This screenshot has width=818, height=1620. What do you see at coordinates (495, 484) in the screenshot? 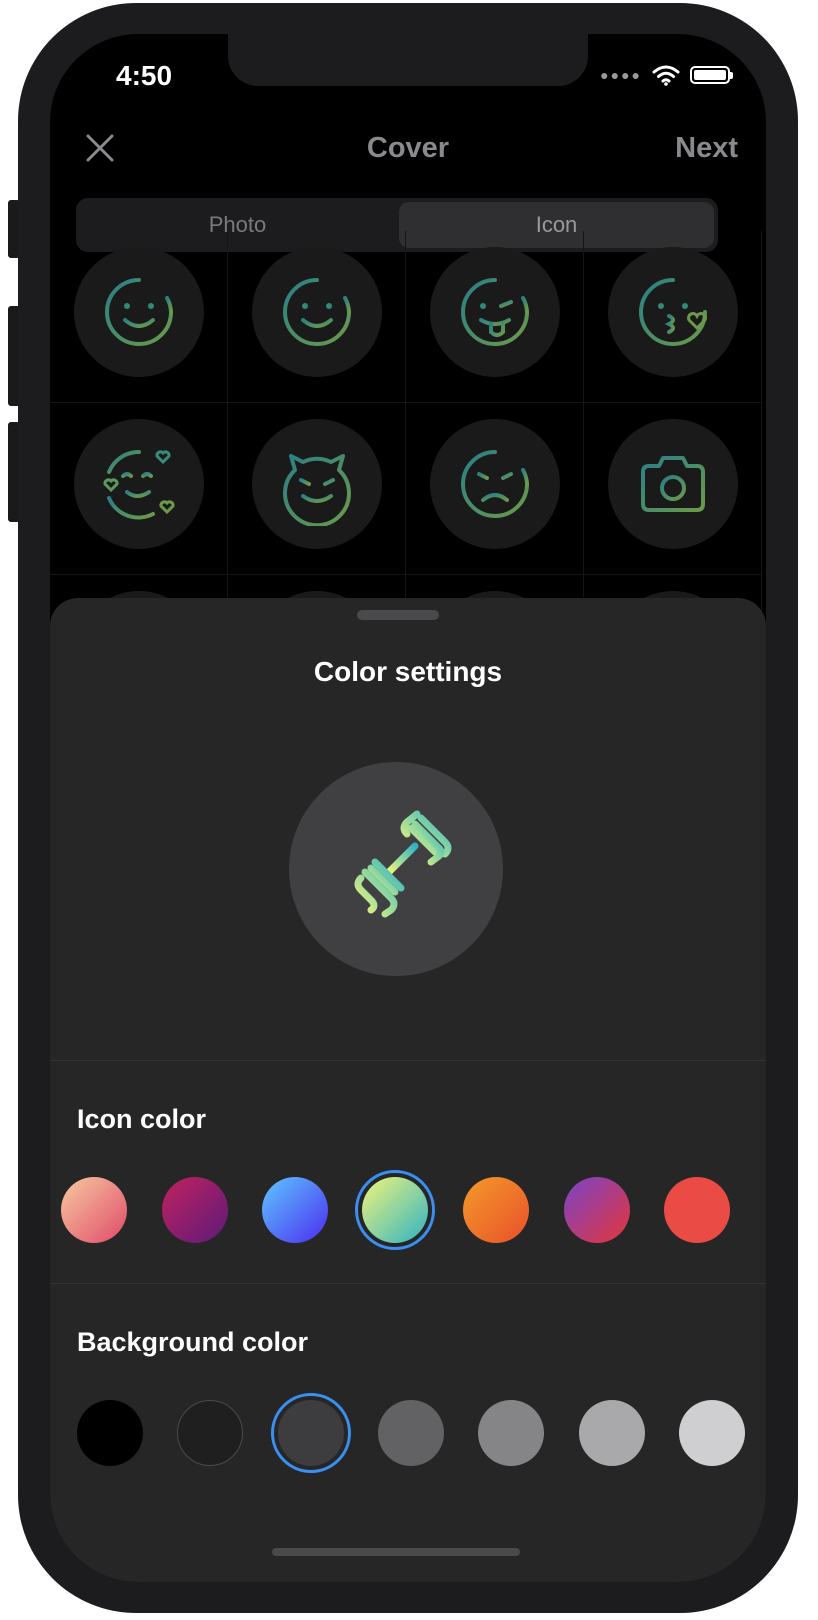
I see `angry-icon` at bounding box center [495, 484].